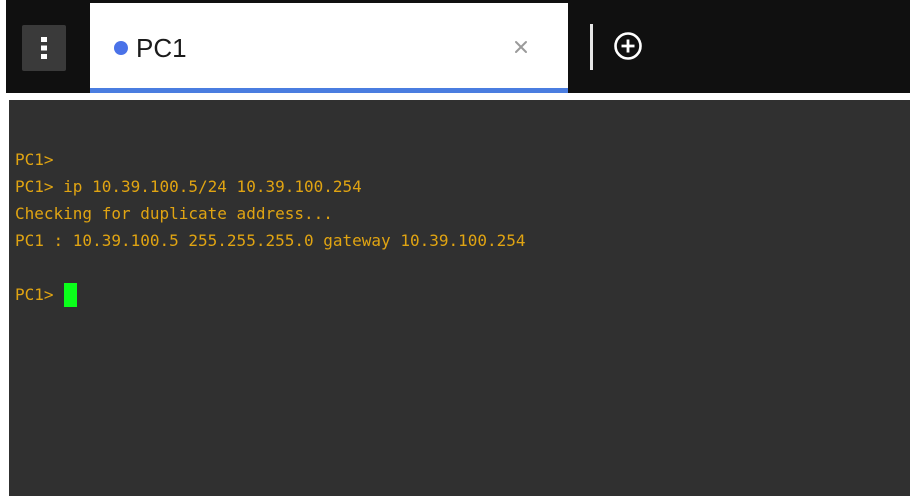  I want to click on active-prompt-line: PC1>, so click(462, 294).